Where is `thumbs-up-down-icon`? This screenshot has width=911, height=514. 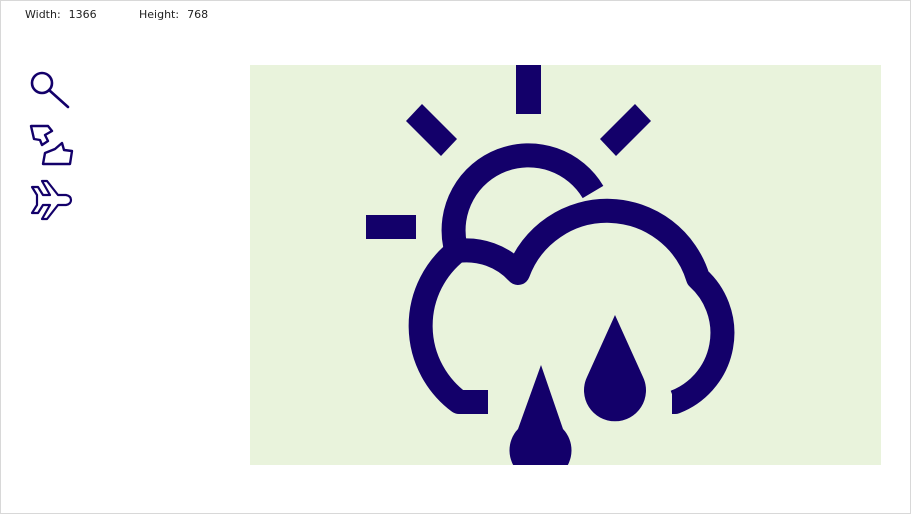
thumbs-up-down-icon is located at coordinates (51, 145).